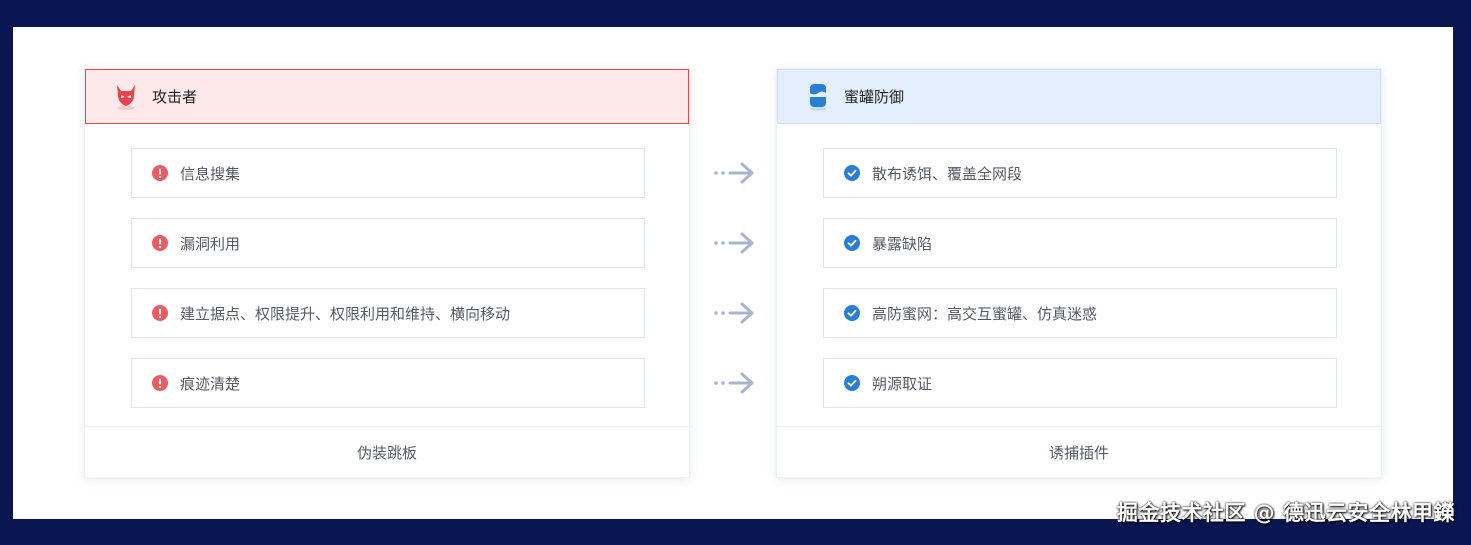 Image resolution: width=1471 pixels, height=545 pixels. Describe the element at coordinates (388, 383) in the screenshot. I see `attacker-item: 痕迹清楚` at that location.